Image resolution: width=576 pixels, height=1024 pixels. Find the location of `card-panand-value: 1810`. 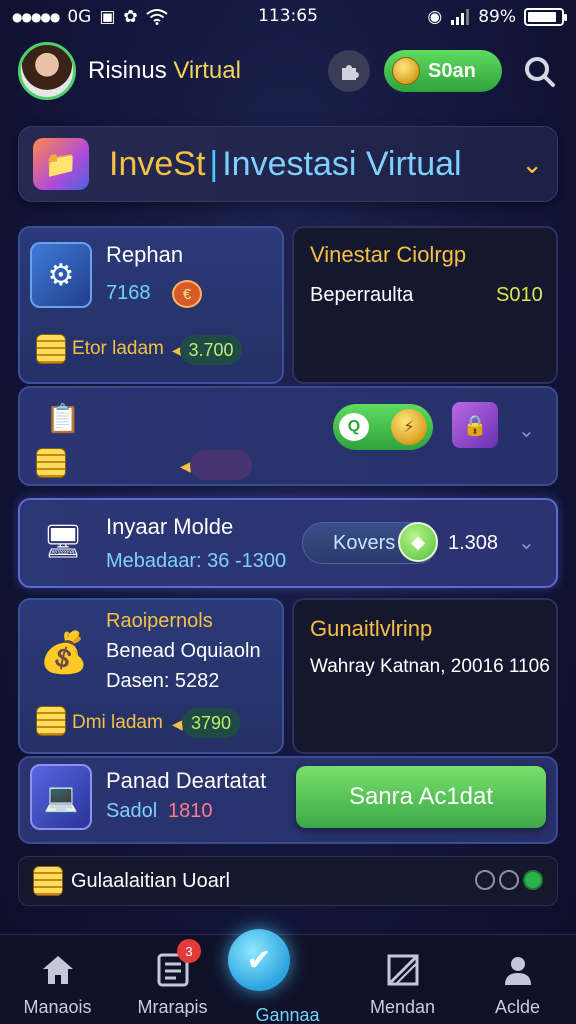

card-panand-value: 1810 is located at coordinates (190, 811).